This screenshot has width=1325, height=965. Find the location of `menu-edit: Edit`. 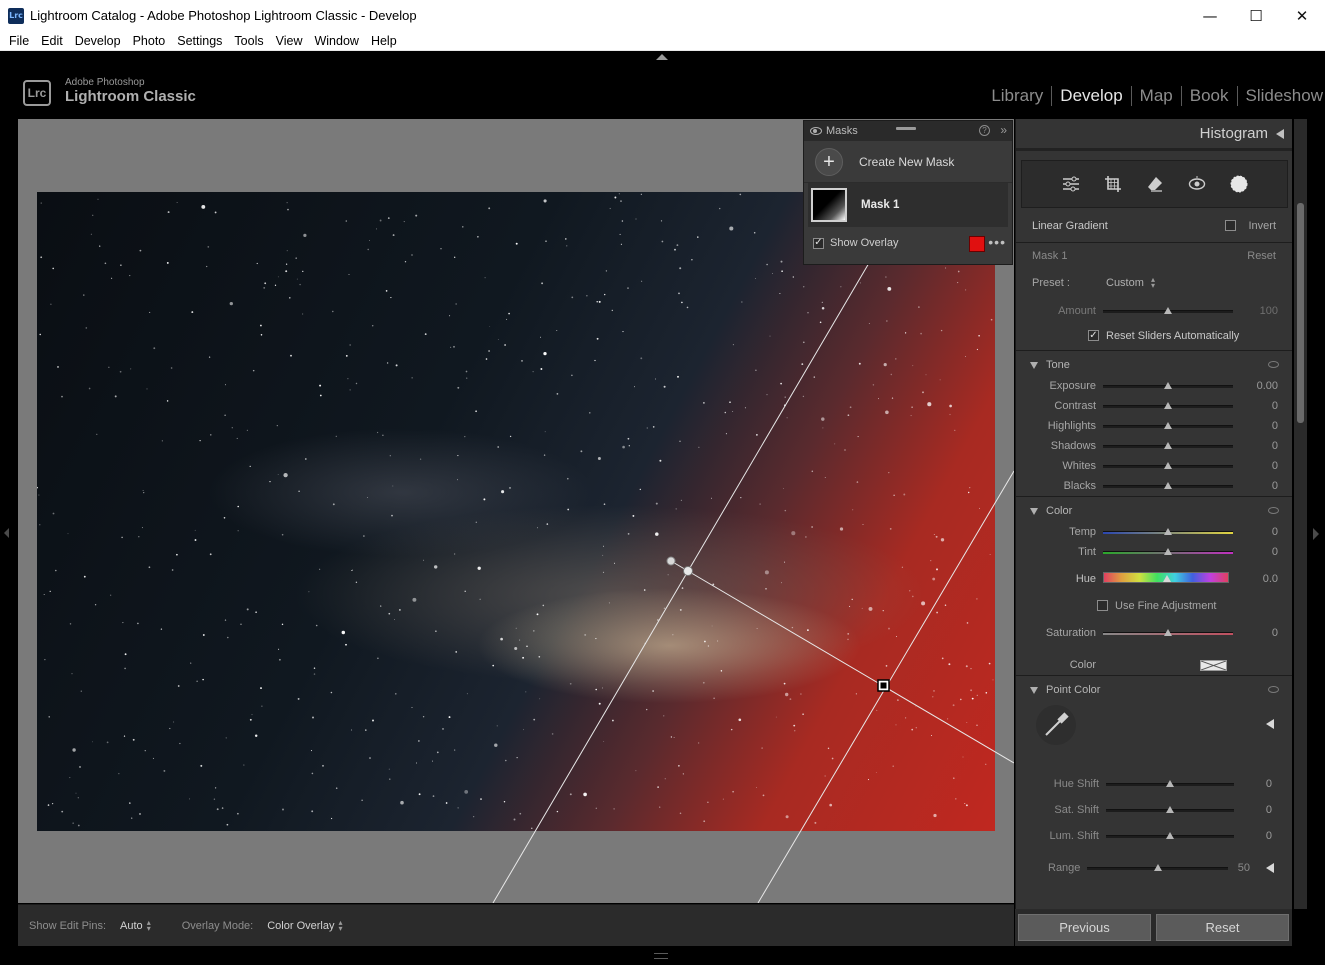

menu-edit: Edit is located at coordinates (52, 41).